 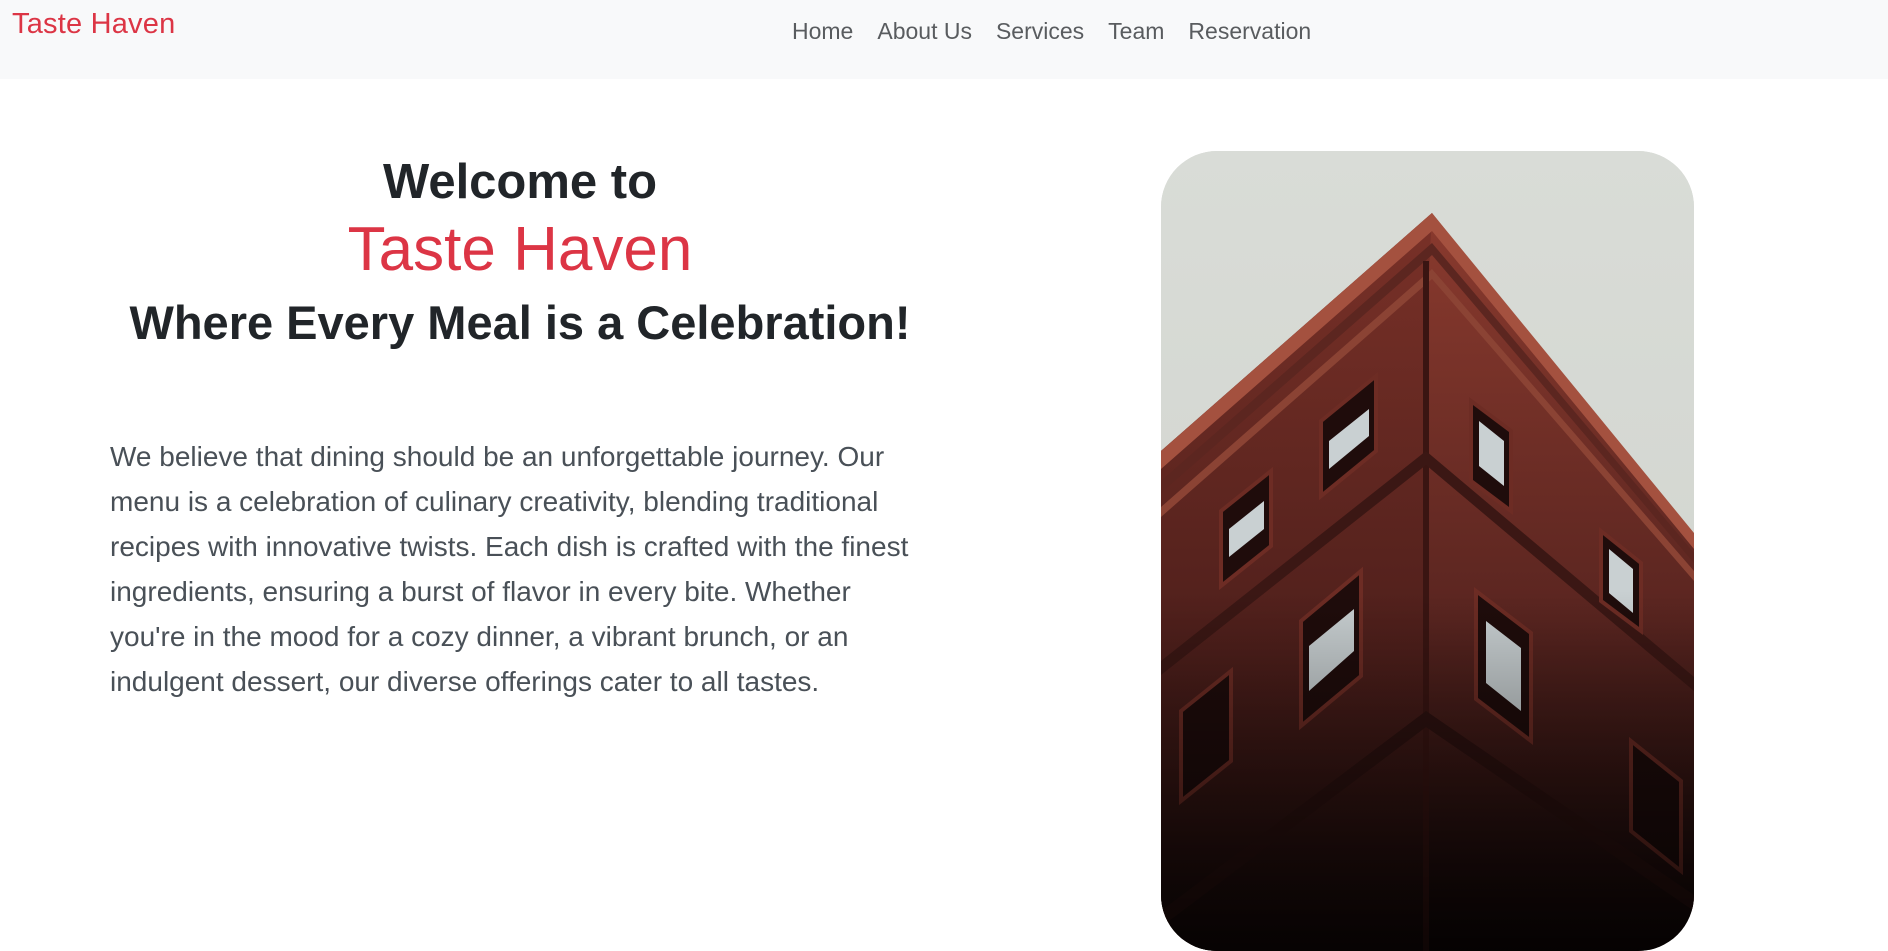 I want to click on nav-link-services: Services, so click(x=1040, y=31).